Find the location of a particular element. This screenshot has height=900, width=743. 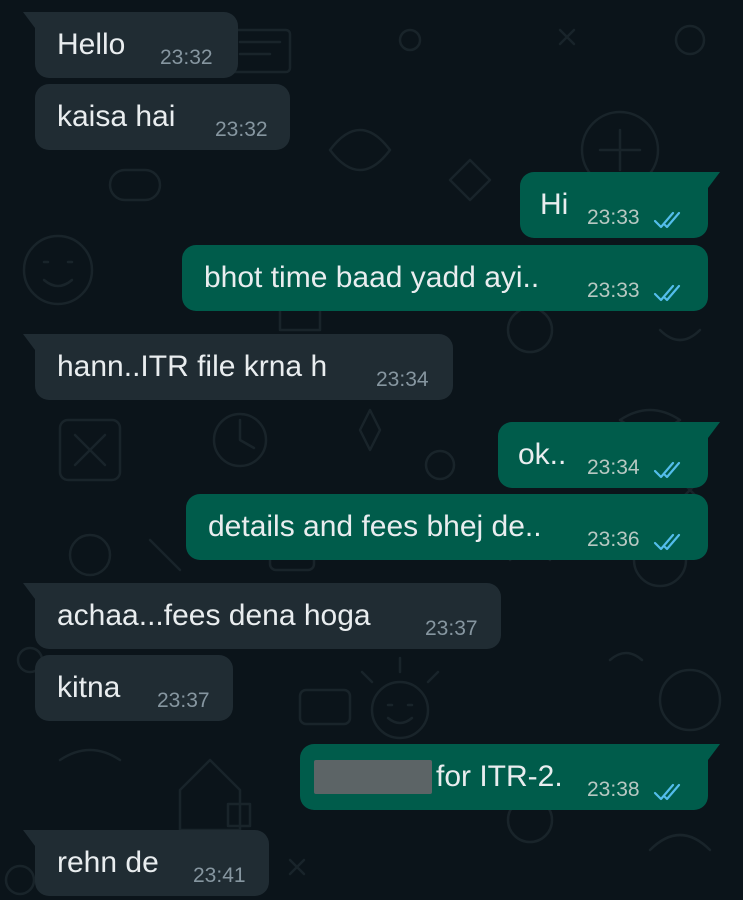

incoming-message: kaisa hai 23:32 is located at coordinates (162, 117).